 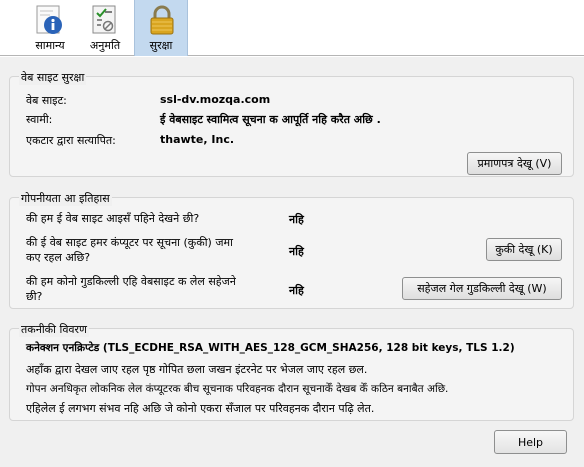 I want to click on website-value: ssl-dv.mozqa.com, so click(x=215, y=99).